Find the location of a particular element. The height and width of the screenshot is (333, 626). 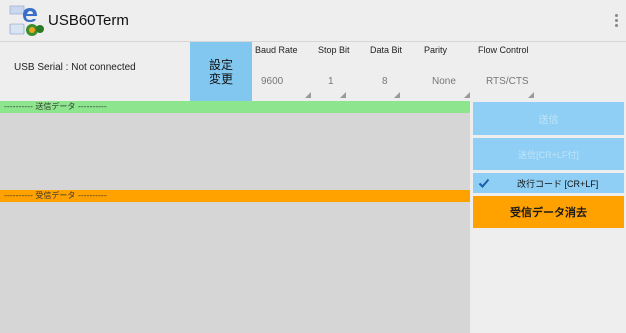

usb60term-logo-icon is located at coordinates (27, 21).